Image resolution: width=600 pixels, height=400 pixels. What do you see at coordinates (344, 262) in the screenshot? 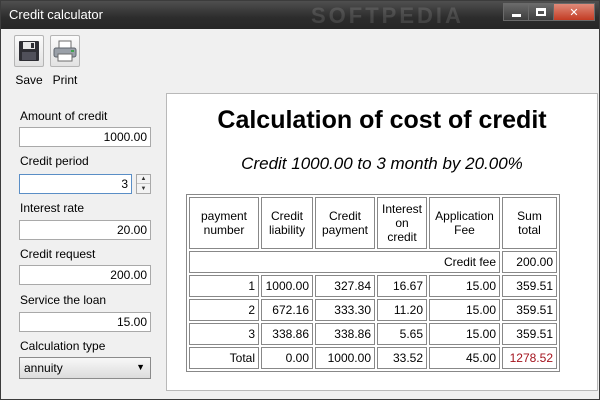
I see `fee-label: Credit fee` at bounding box center [344, 262].